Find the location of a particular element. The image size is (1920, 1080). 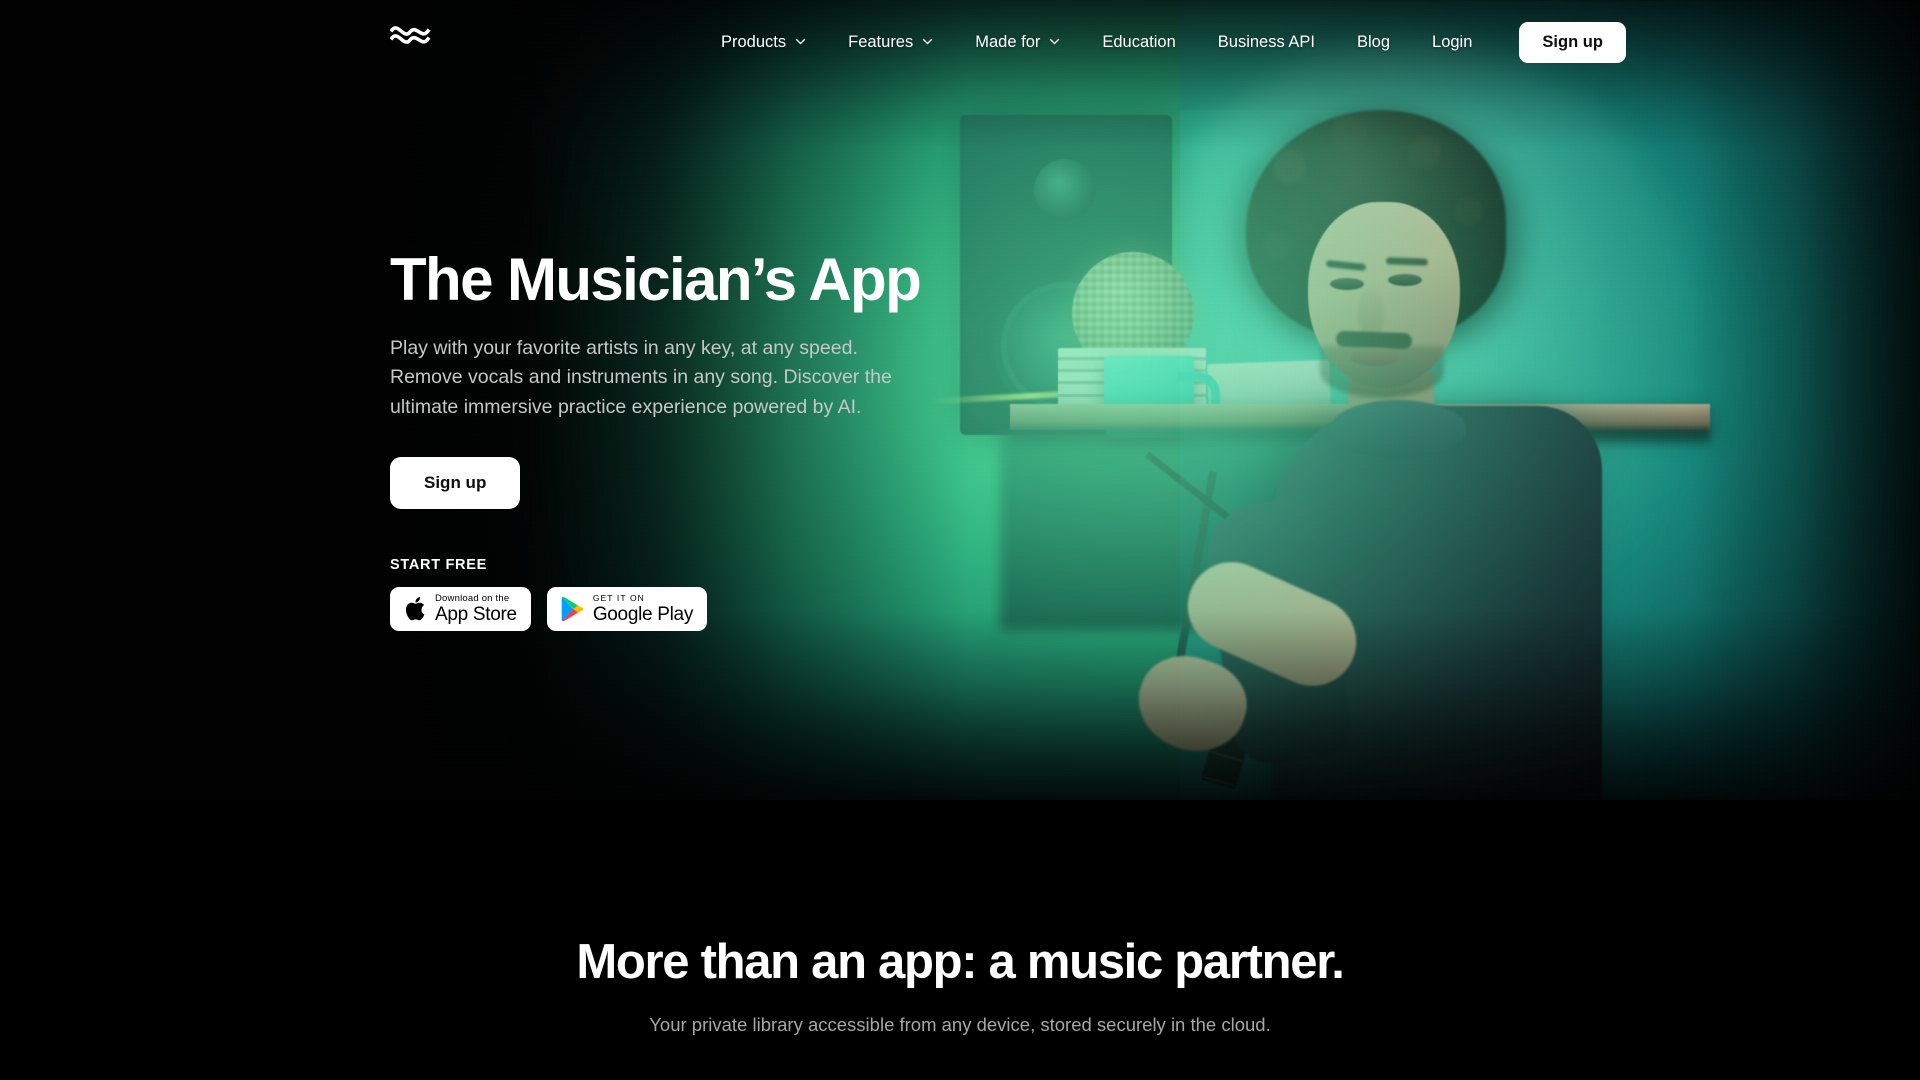

hero-signup-button: Sign up is located at coordinates (455, 483).